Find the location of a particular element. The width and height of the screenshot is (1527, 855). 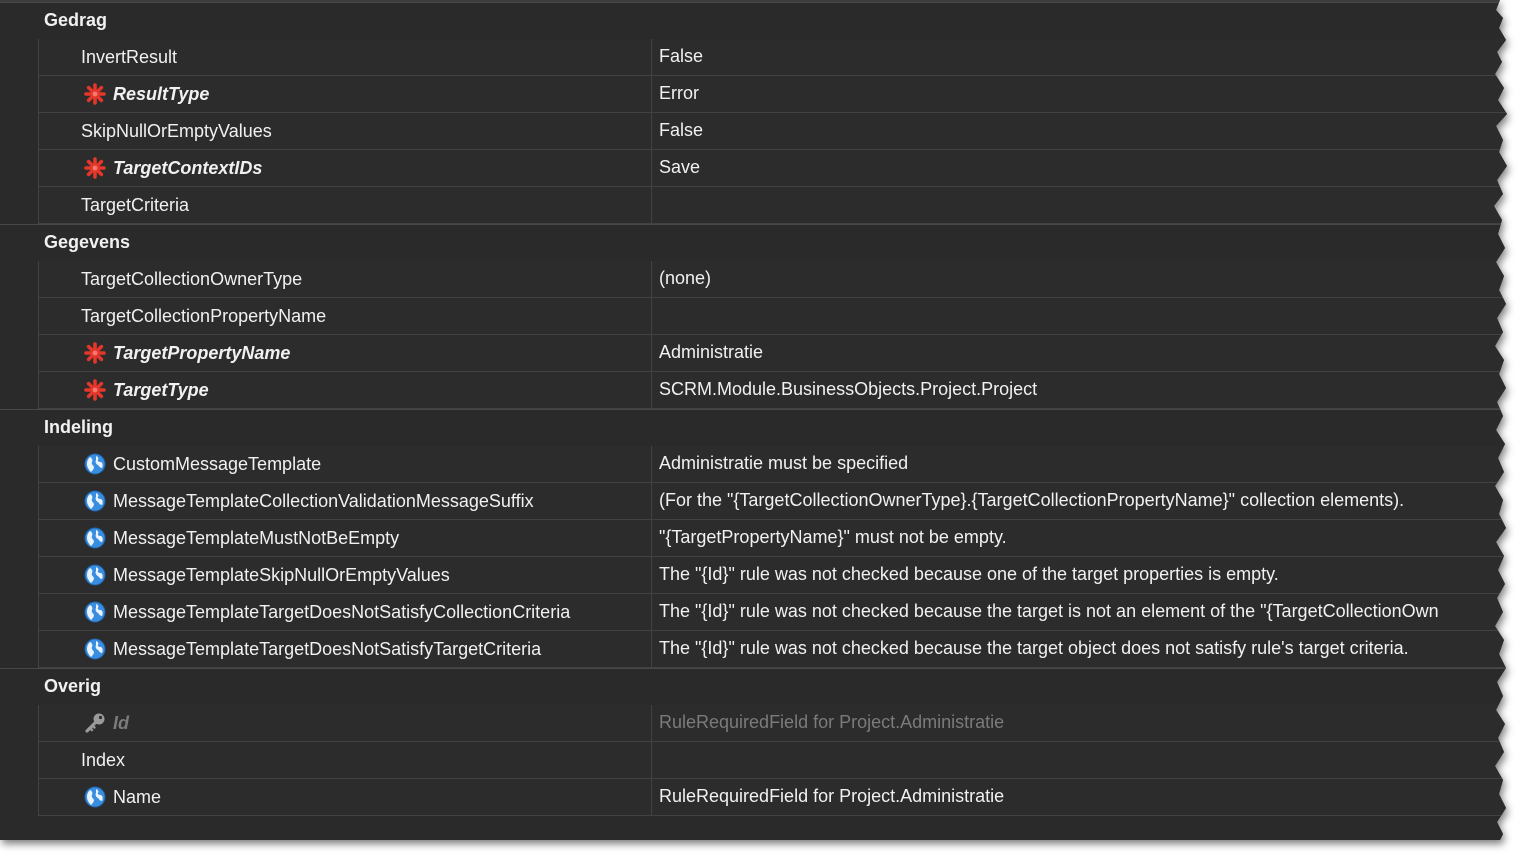

property-row-index: Index is located at coordinates (753, 760).